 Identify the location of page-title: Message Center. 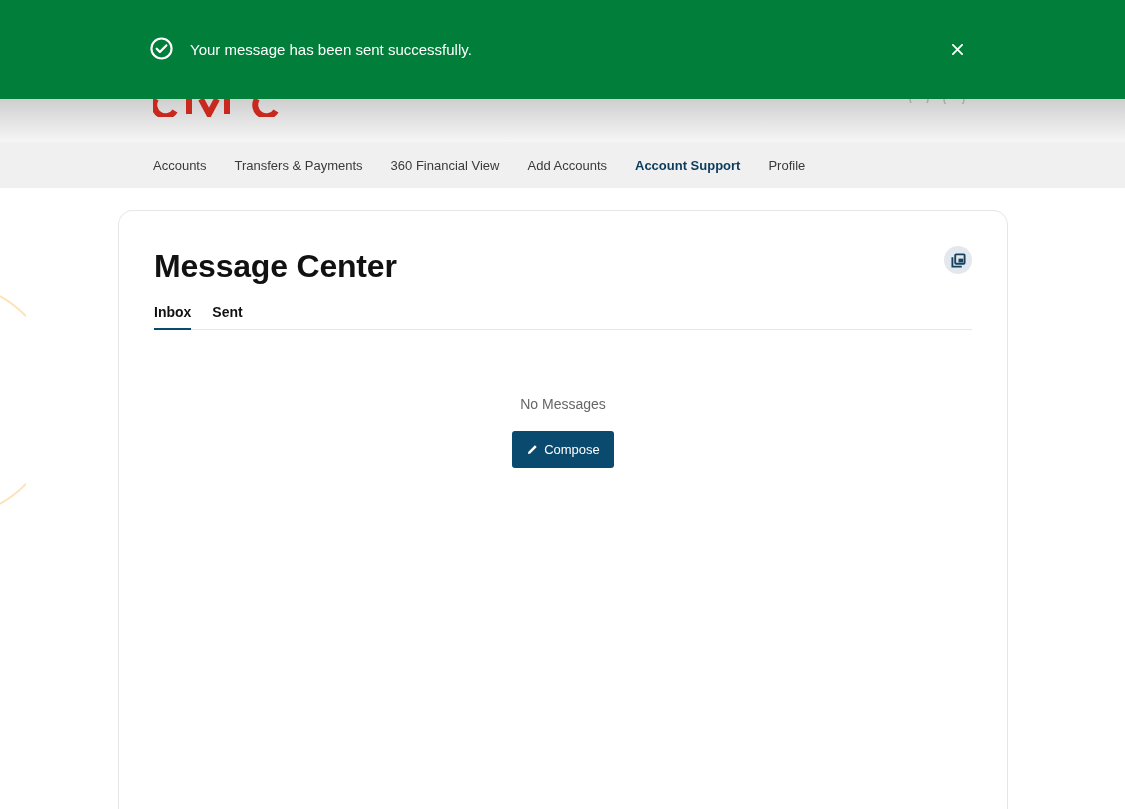
(275, 266).